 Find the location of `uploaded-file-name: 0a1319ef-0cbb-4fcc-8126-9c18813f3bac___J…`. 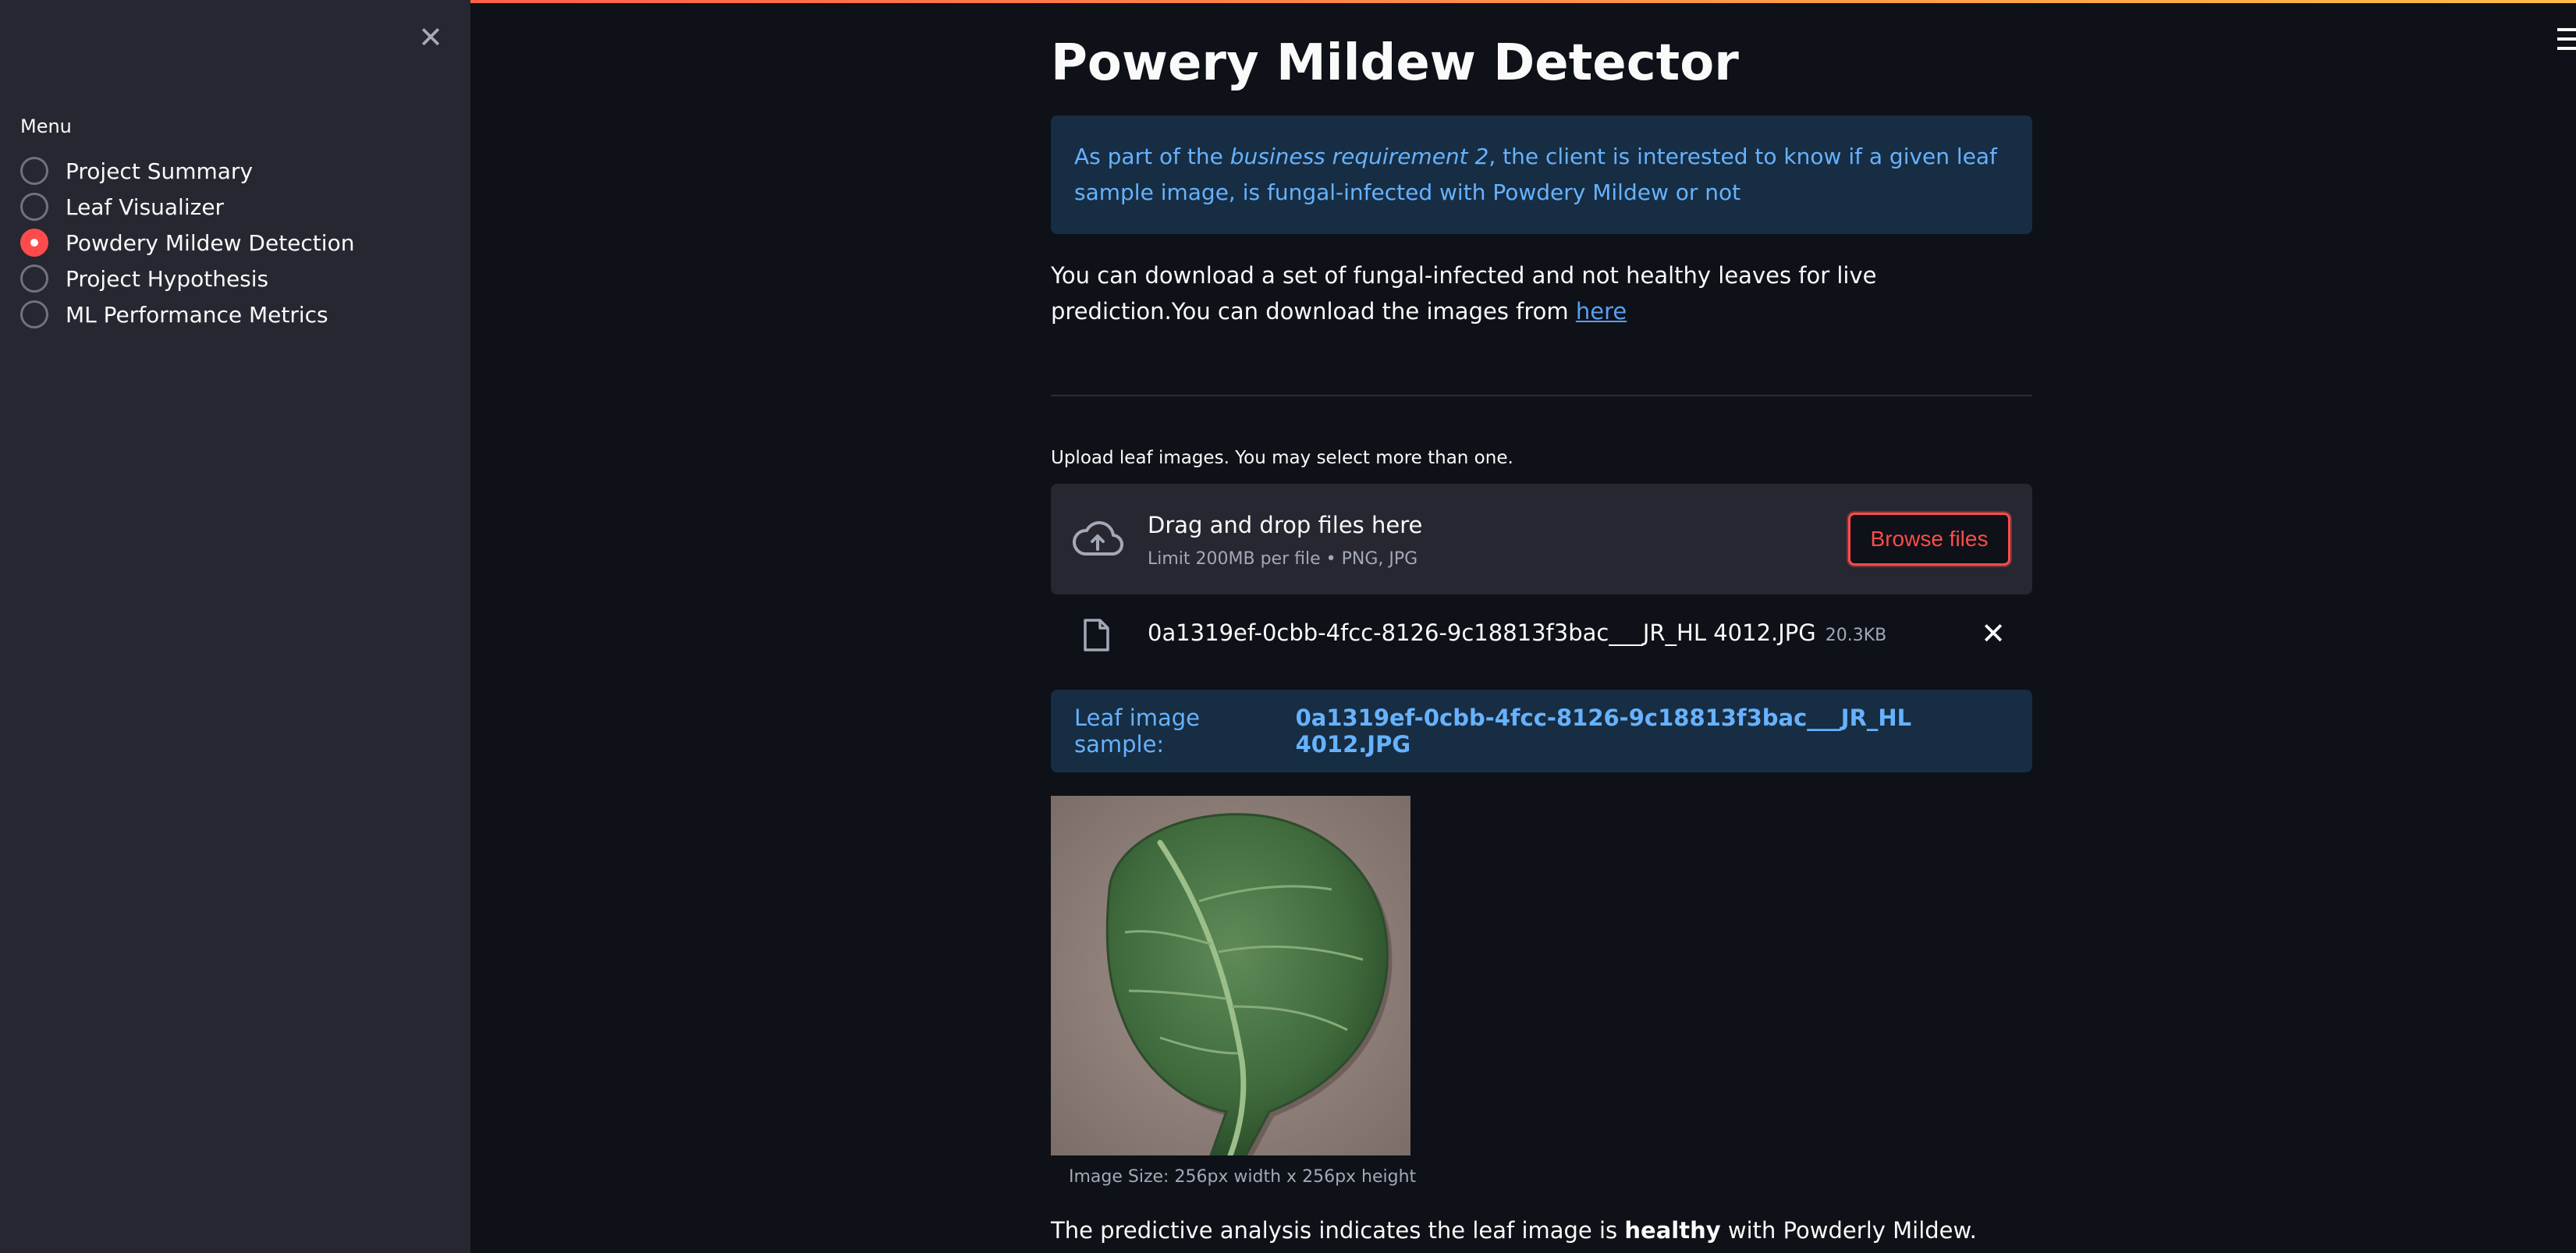

uploaded-file-name: 0a1319ef-0cbb-4fcc-8126-9c18813f3bac___J… is located at coordinates (1517, 632).